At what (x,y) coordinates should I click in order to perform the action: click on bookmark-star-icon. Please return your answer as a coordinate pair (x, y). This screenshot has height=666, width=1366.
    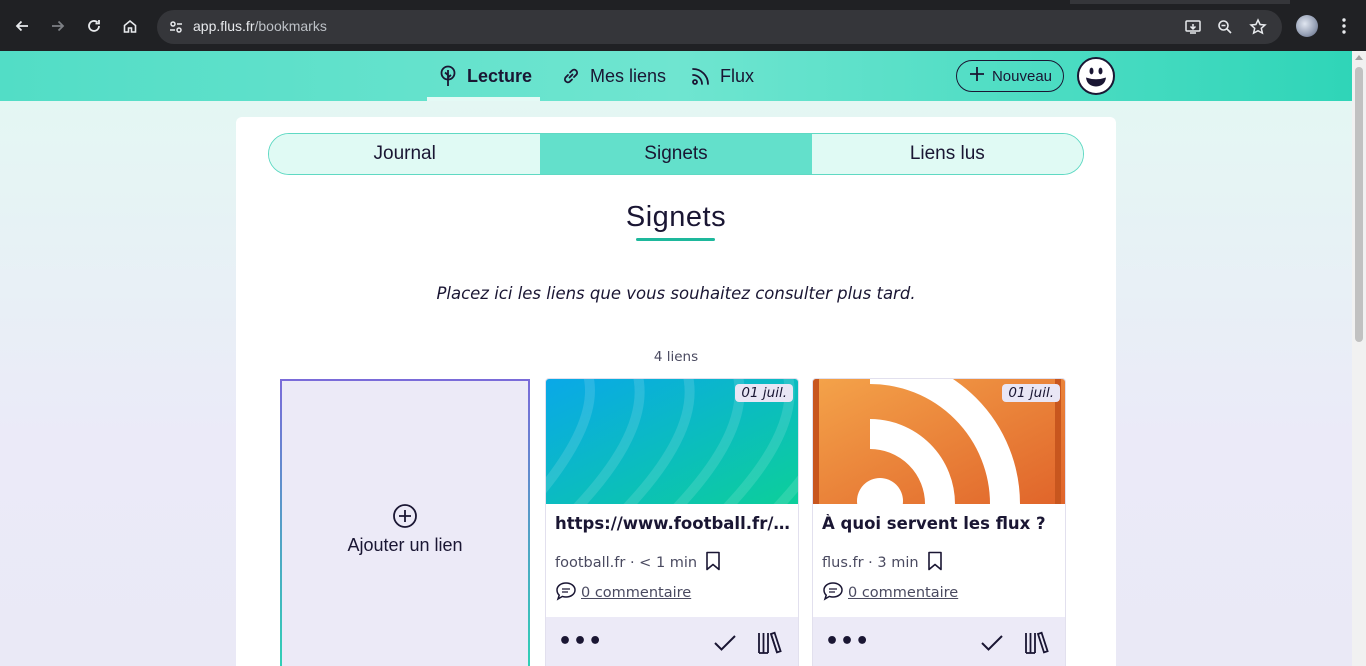
    Looking at the image, I should click on (1258, 27).